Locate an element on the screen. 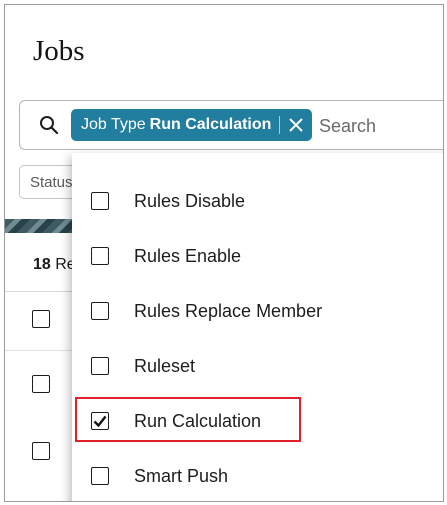 The width and height of the screenshot is (447, 505). option-label: Rules Enable is located at coordinates (188, 256).